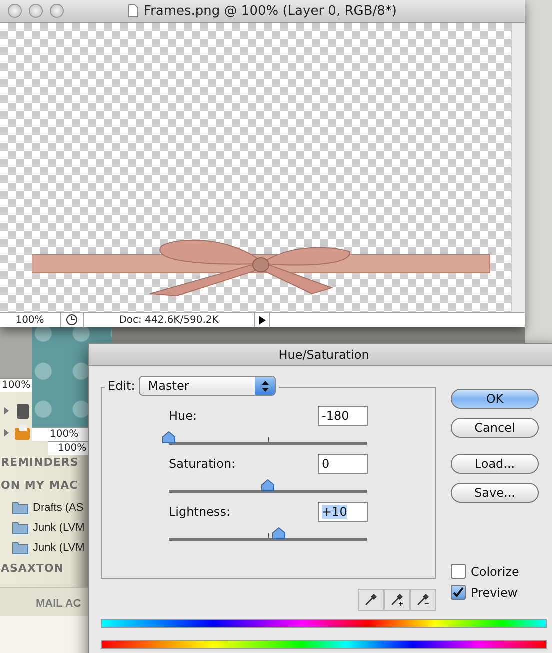  What do you see at coordinates (122, 386) in the screenshot?
I see `edit-label: Edit:` at bounding box center [122, 386].